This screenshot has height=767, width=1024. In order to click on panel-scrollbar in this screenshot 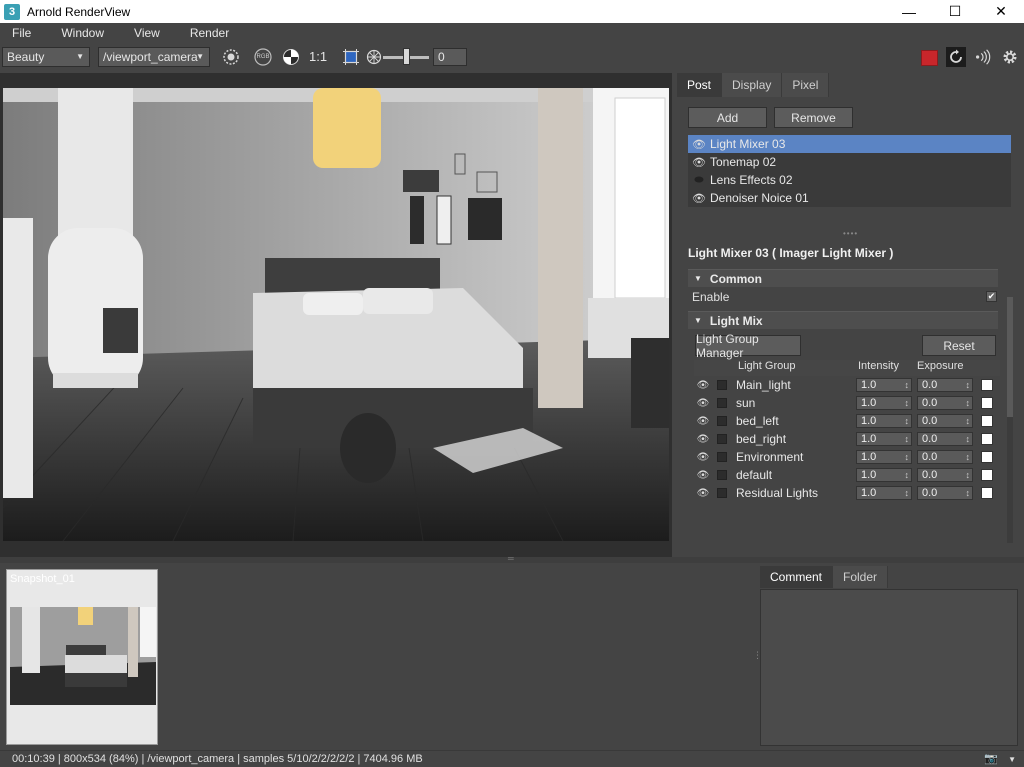, I will do `click(1010, 420)`.